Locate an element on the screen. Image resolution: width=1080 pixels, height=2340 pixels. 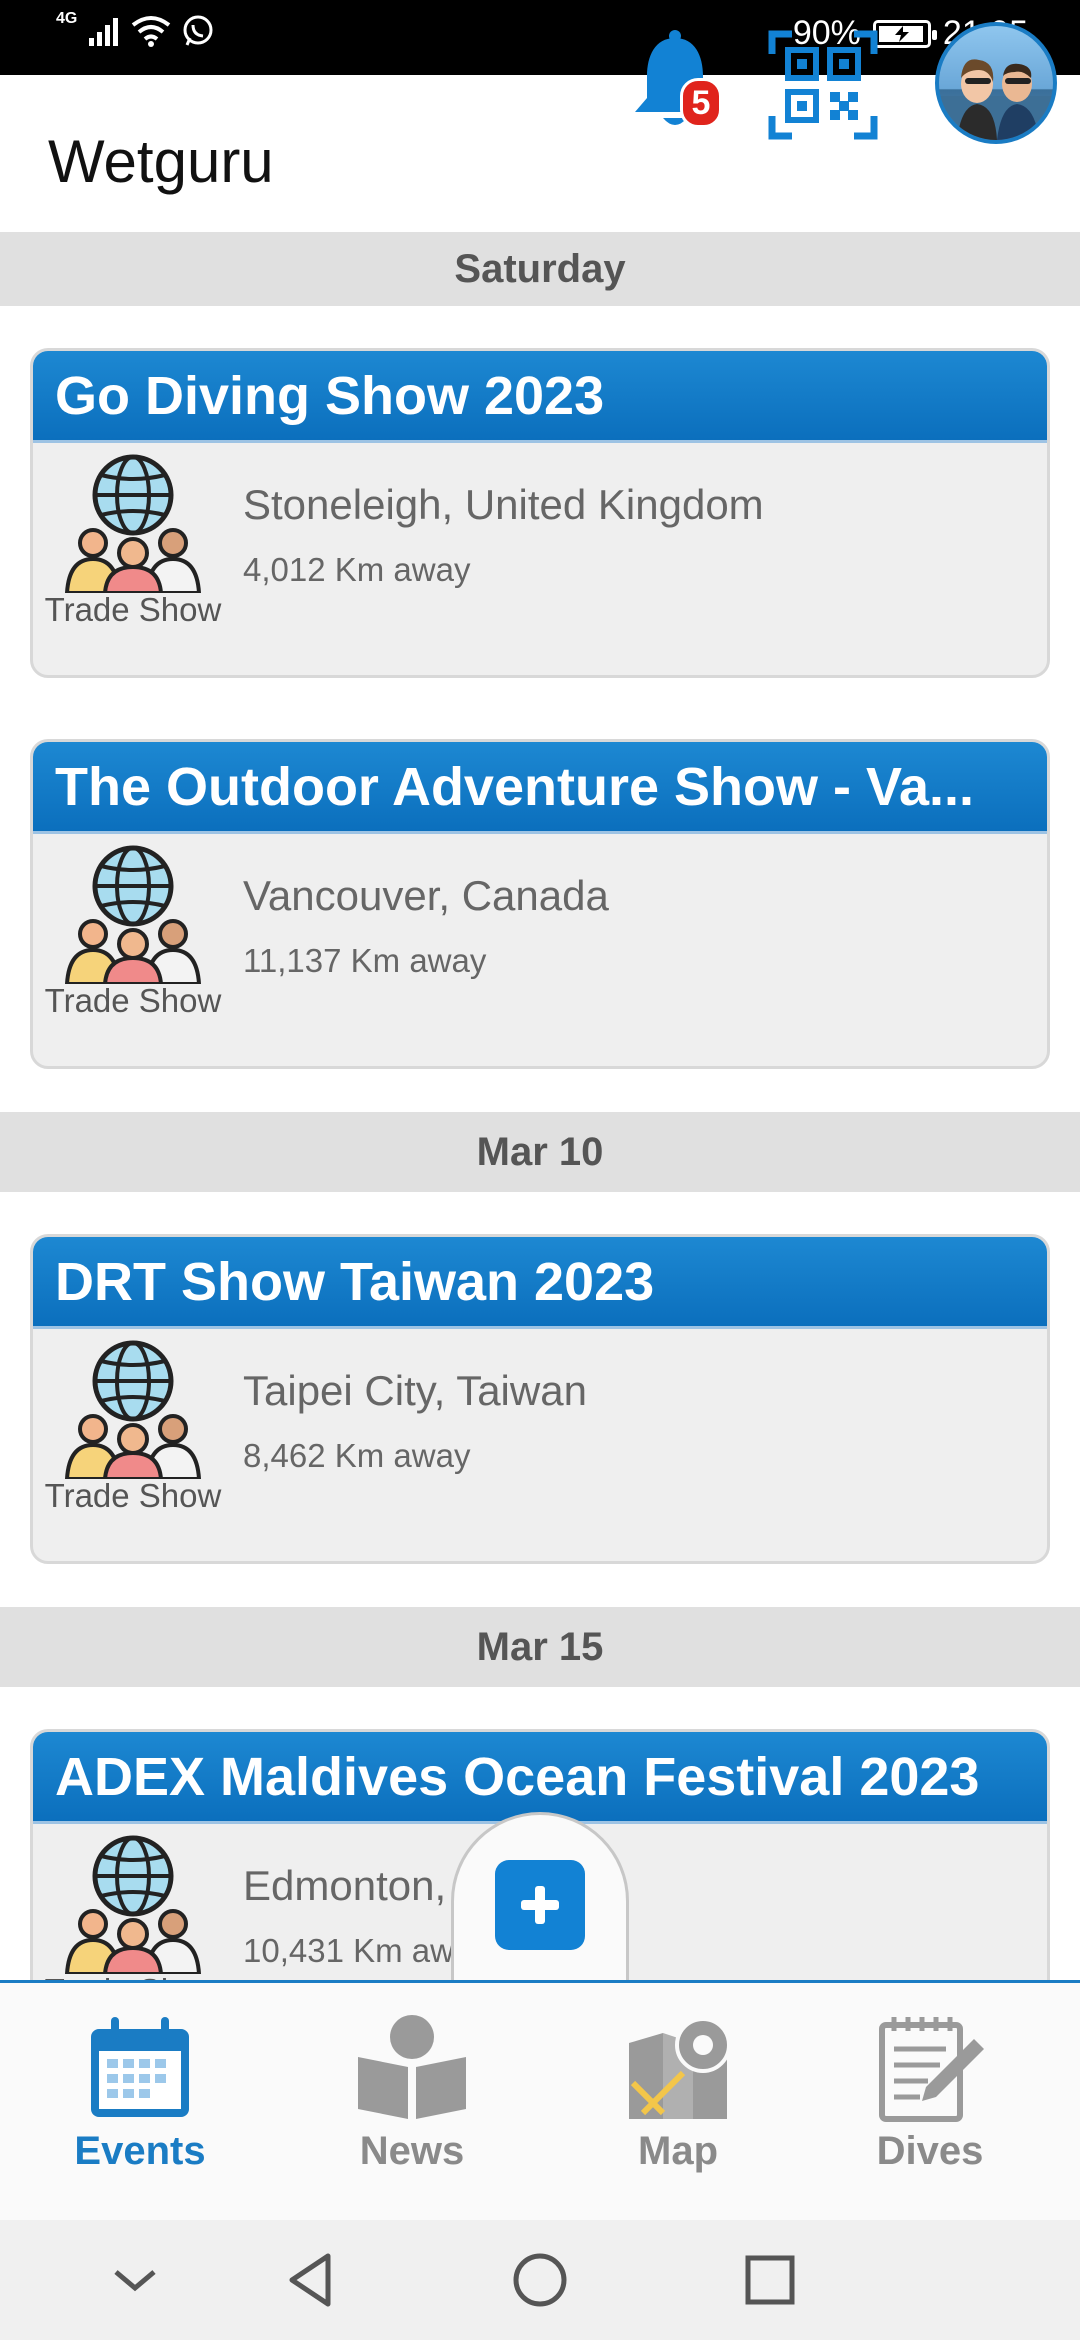
nav-item-map: Map is located at coordinates (678, 2093).